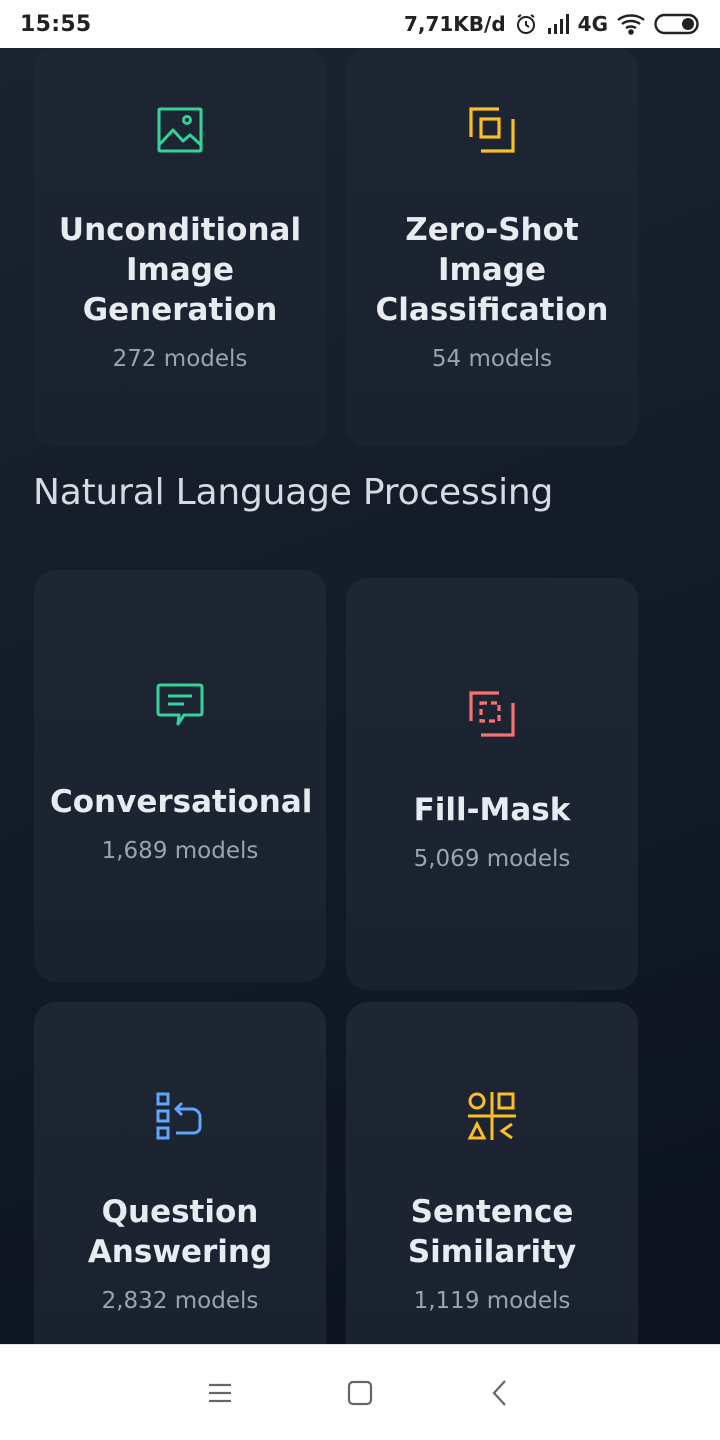 The width and height of the screenshot is (720, 1440). Describe the element at coordinates (454, 24) in the screenshot. I see `network-speed: 7,71KB/d` at that location.